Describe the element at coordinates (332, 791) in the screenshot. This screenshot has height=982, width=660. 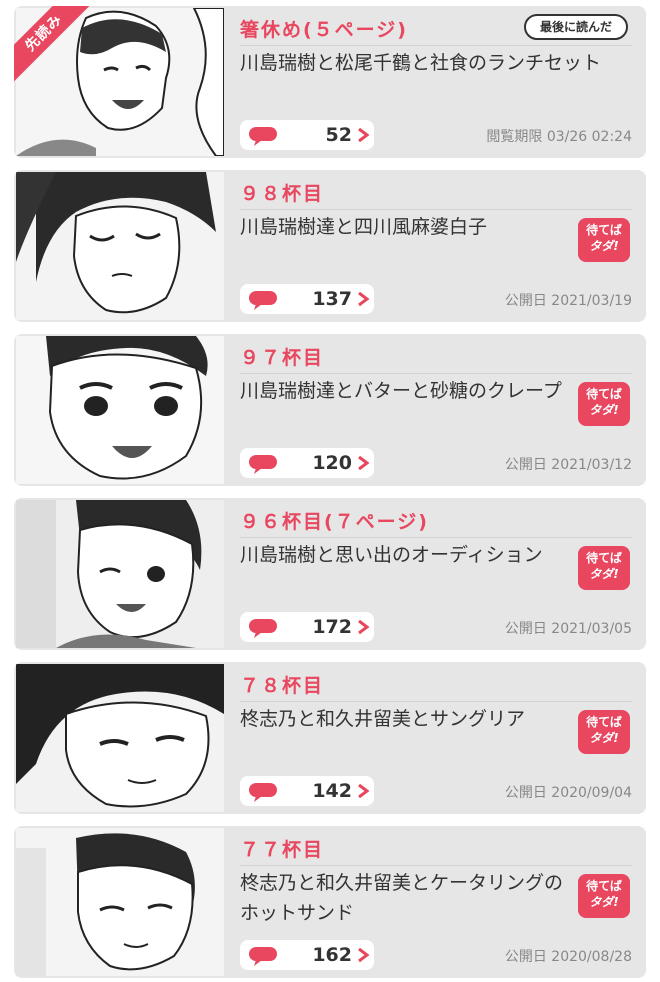
I see `comment-count: 142` at that location.